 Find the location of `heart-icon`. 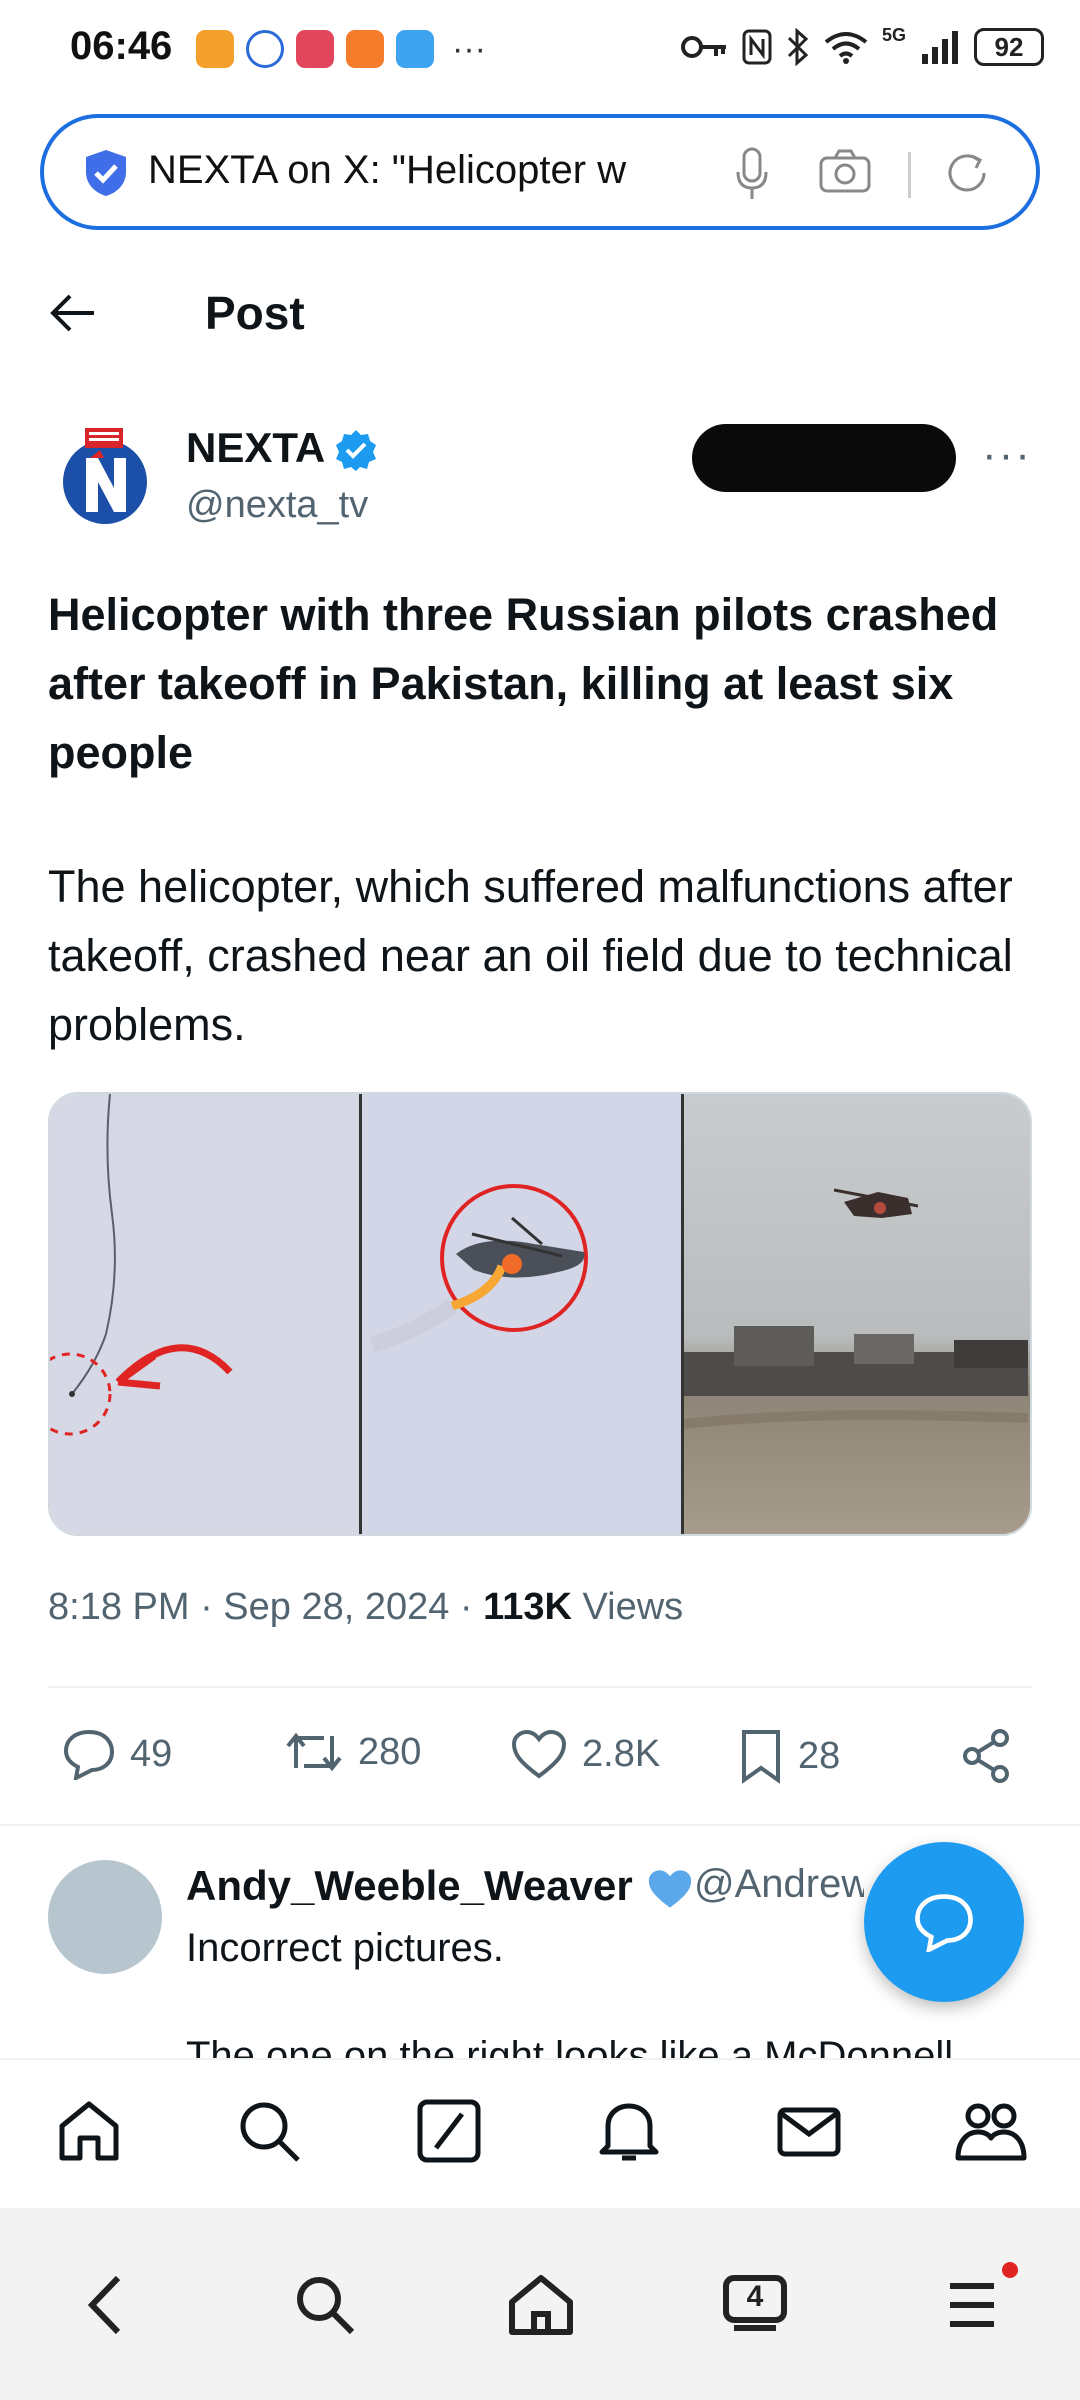

heart-icon is located at coordinates (539, 1754).